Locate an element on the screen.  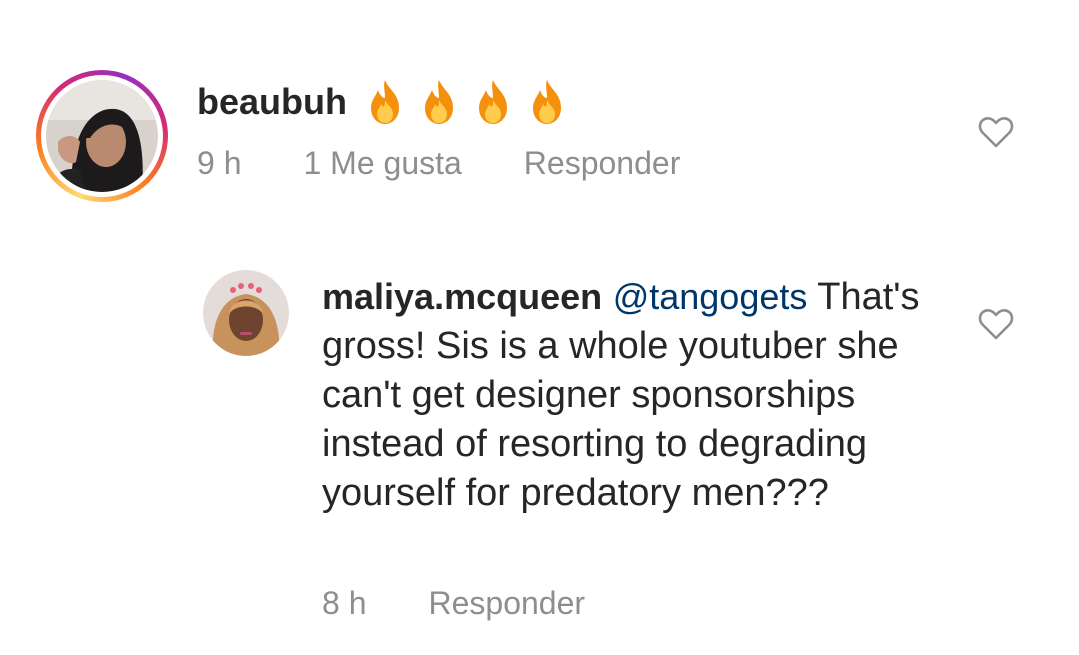
mention-link: @tangogets is located at coordinates (710, 296).